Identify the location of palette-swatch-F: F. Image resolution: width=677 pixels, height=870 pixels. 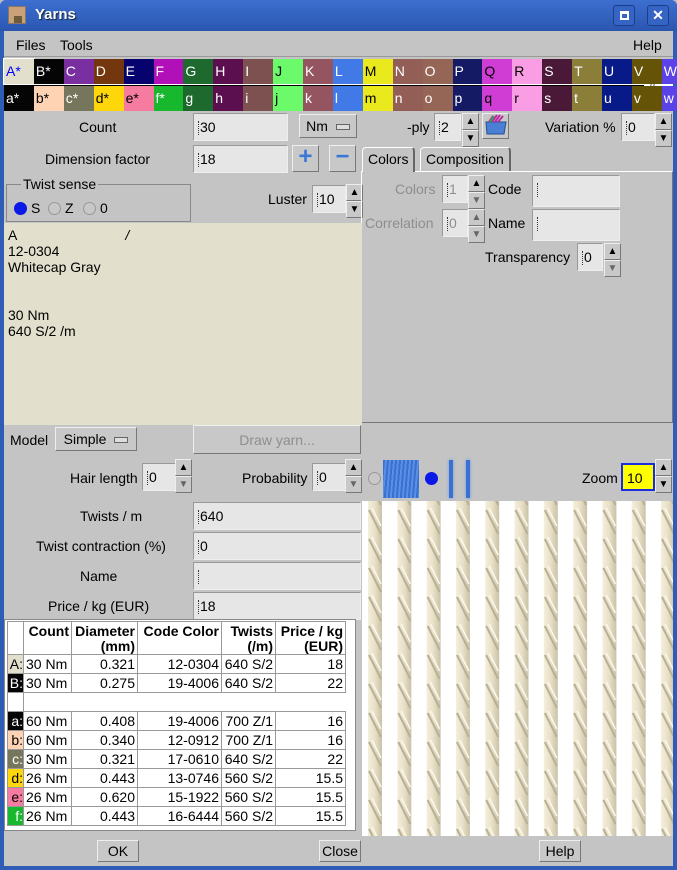
(168, 71).